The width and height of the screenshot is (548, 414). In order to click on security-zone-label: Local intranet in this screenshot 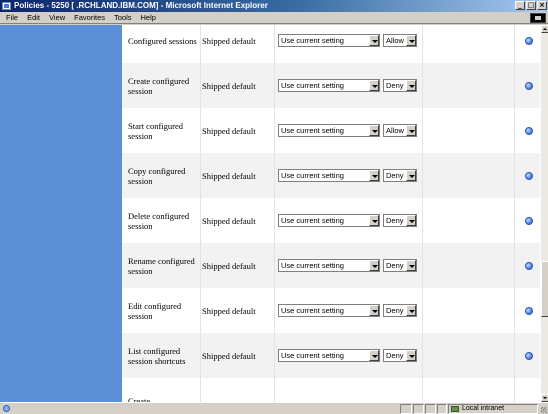, I will do `click(483, 408)`.